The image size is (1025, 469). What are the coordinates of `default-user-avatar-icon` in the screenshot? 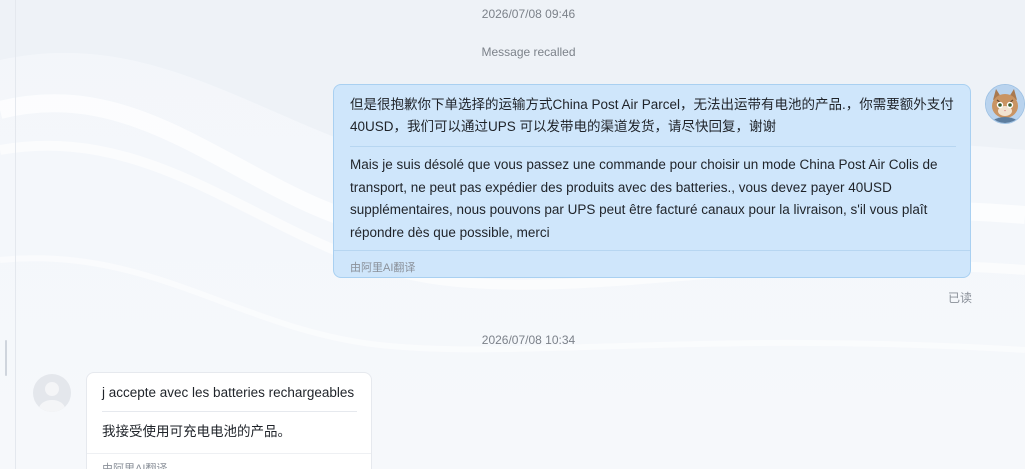 It's located at (52, 393).